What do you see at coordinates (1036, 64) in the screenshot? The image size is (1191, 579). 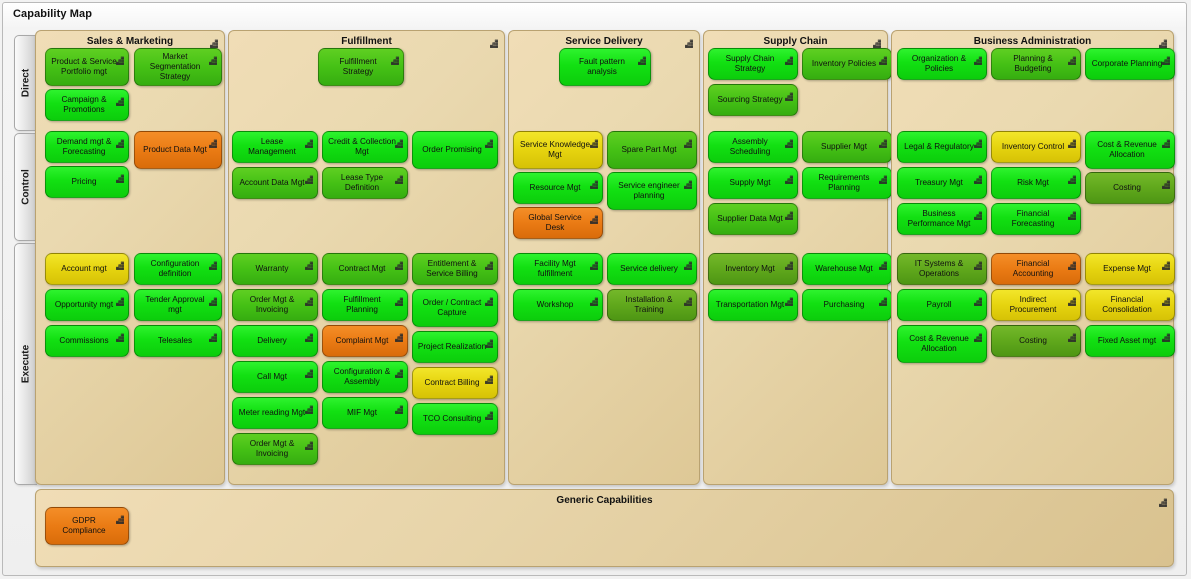 I see `capability-box: Planning & Budgeting` at bounding box center [1036, 64].